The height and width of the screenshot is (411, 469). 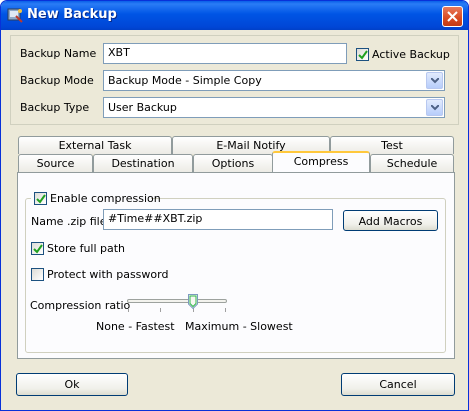 I want to click on enable-compression-checkbox, so click(x=40, y=198).